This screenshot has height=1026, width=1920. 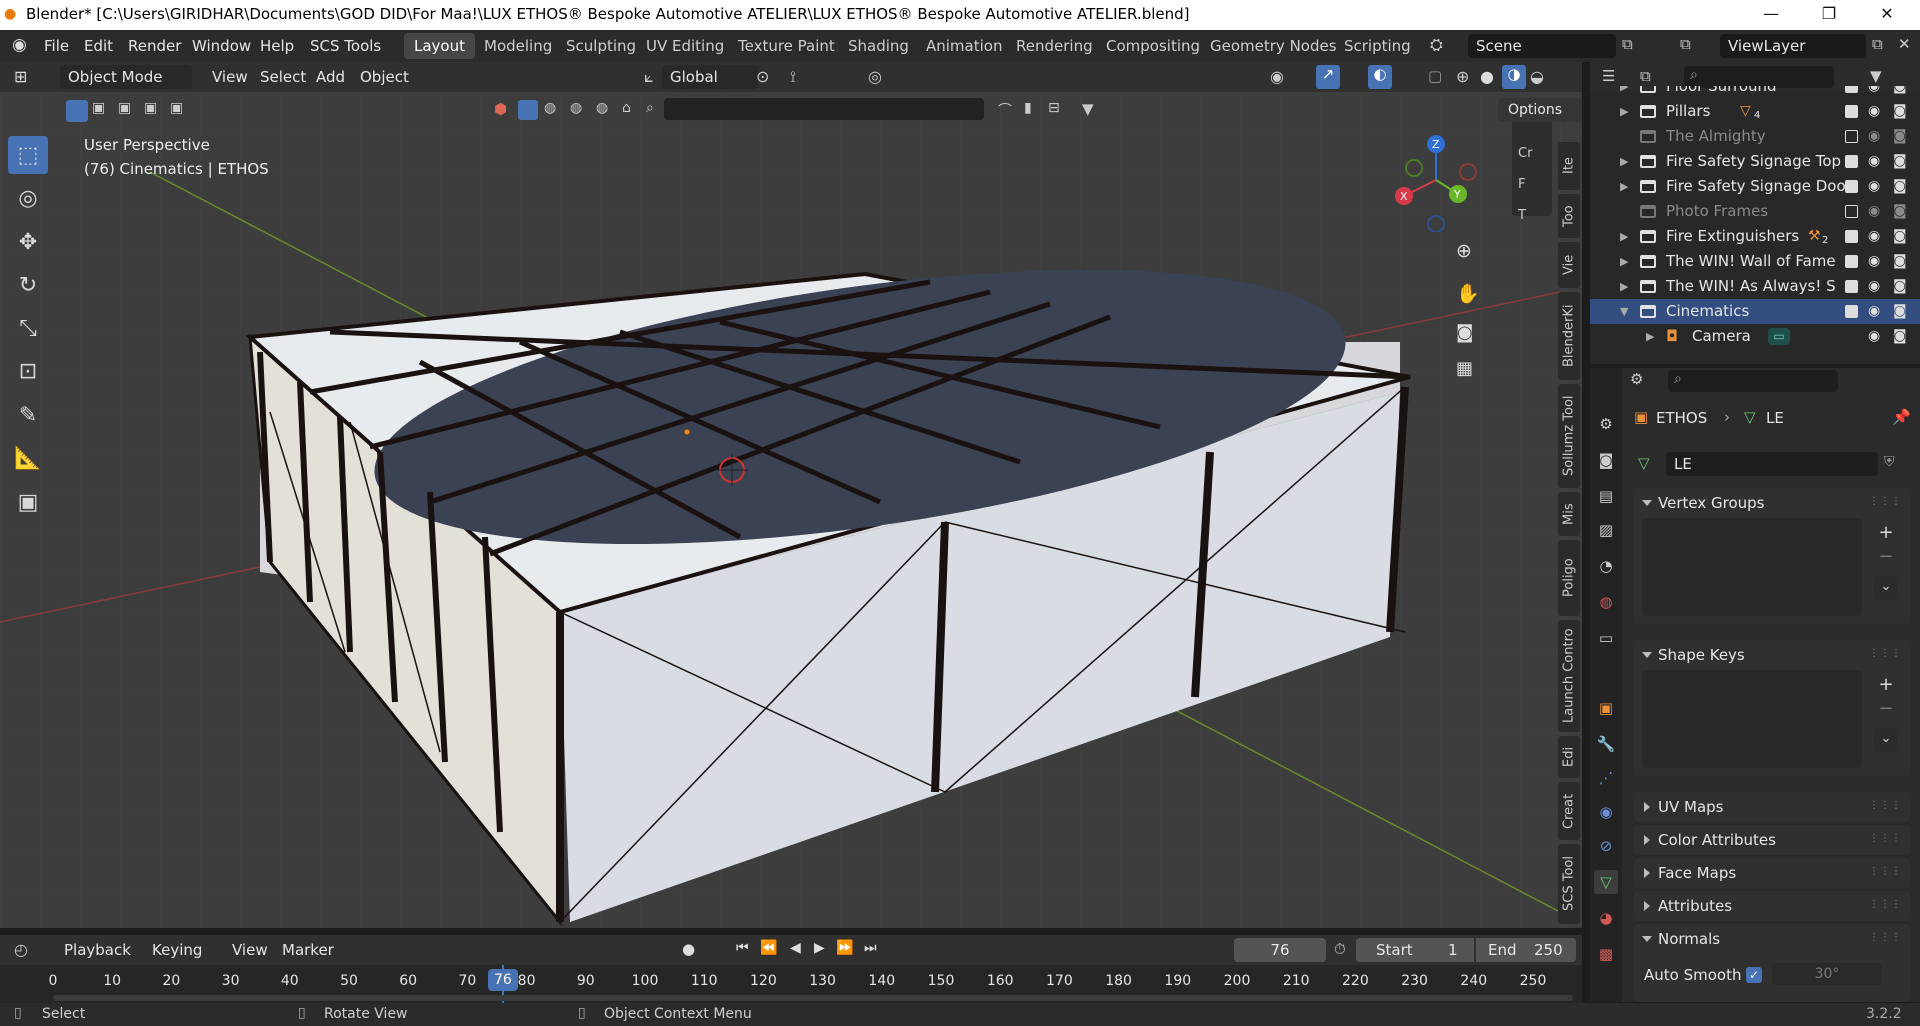 What do you see at coordinates (1752, 719) in the screenshot?
I see `shape-keys-list` at bounding box center [1752, 719].